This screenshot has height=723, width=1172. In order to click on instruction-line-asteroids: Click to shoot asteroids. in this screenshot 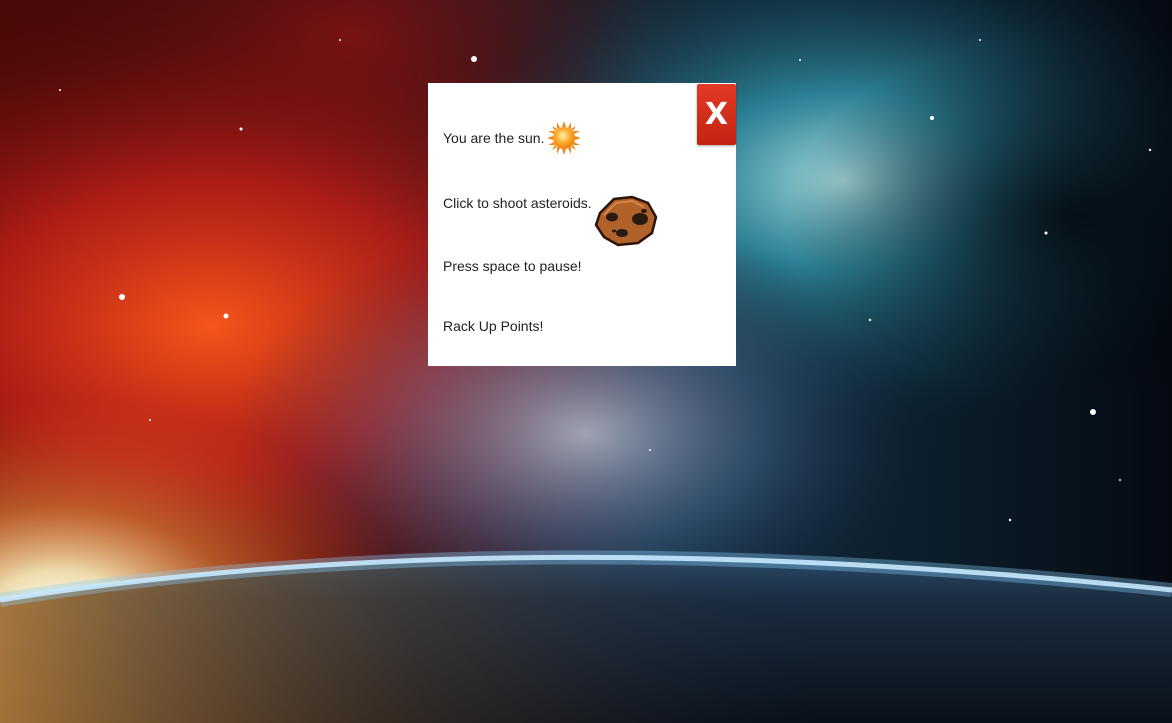, I will do `click(551, 215)`.